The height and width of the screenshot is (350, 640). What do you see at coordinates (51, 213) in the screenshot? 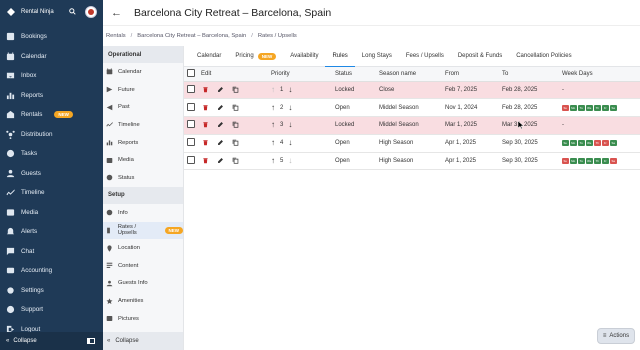
I see `sidebar-item-media: Media` at bounding box center [51, 213].